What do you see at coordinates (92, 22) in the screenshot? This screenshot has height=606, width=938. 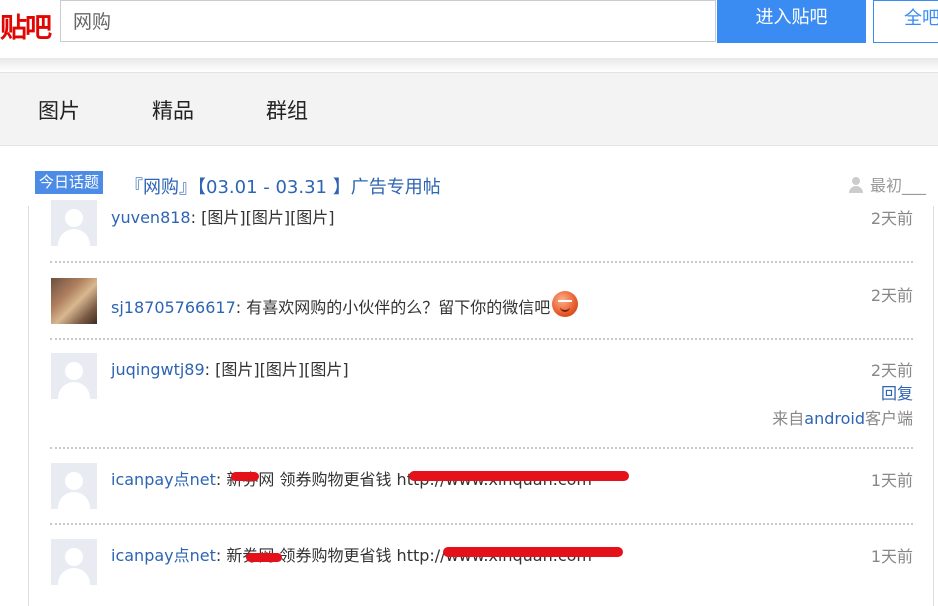 I see `search-input-value: 网购` at bounding box center [92, 22].